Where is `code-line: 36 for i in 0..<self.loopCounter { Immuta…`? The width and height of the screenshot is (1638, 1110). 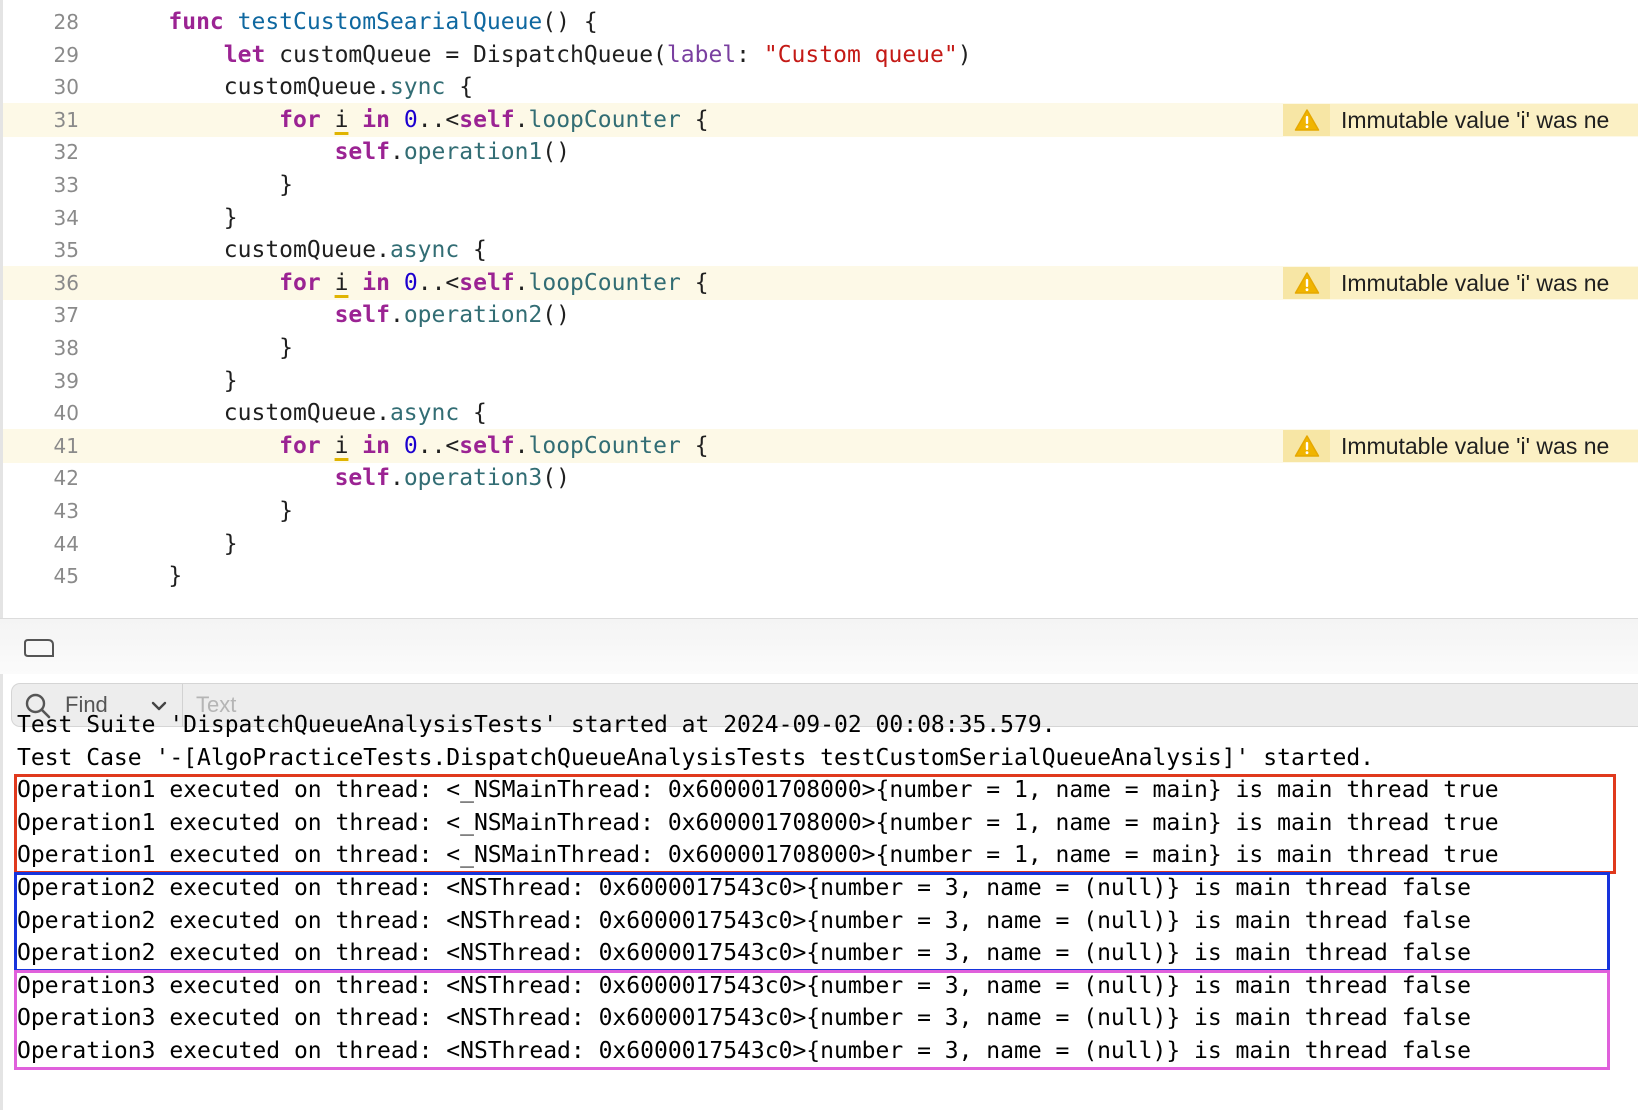 code-line: 36 for i in 0..<self.loopCounter { Immuta… is located at coordinates (820, 282).